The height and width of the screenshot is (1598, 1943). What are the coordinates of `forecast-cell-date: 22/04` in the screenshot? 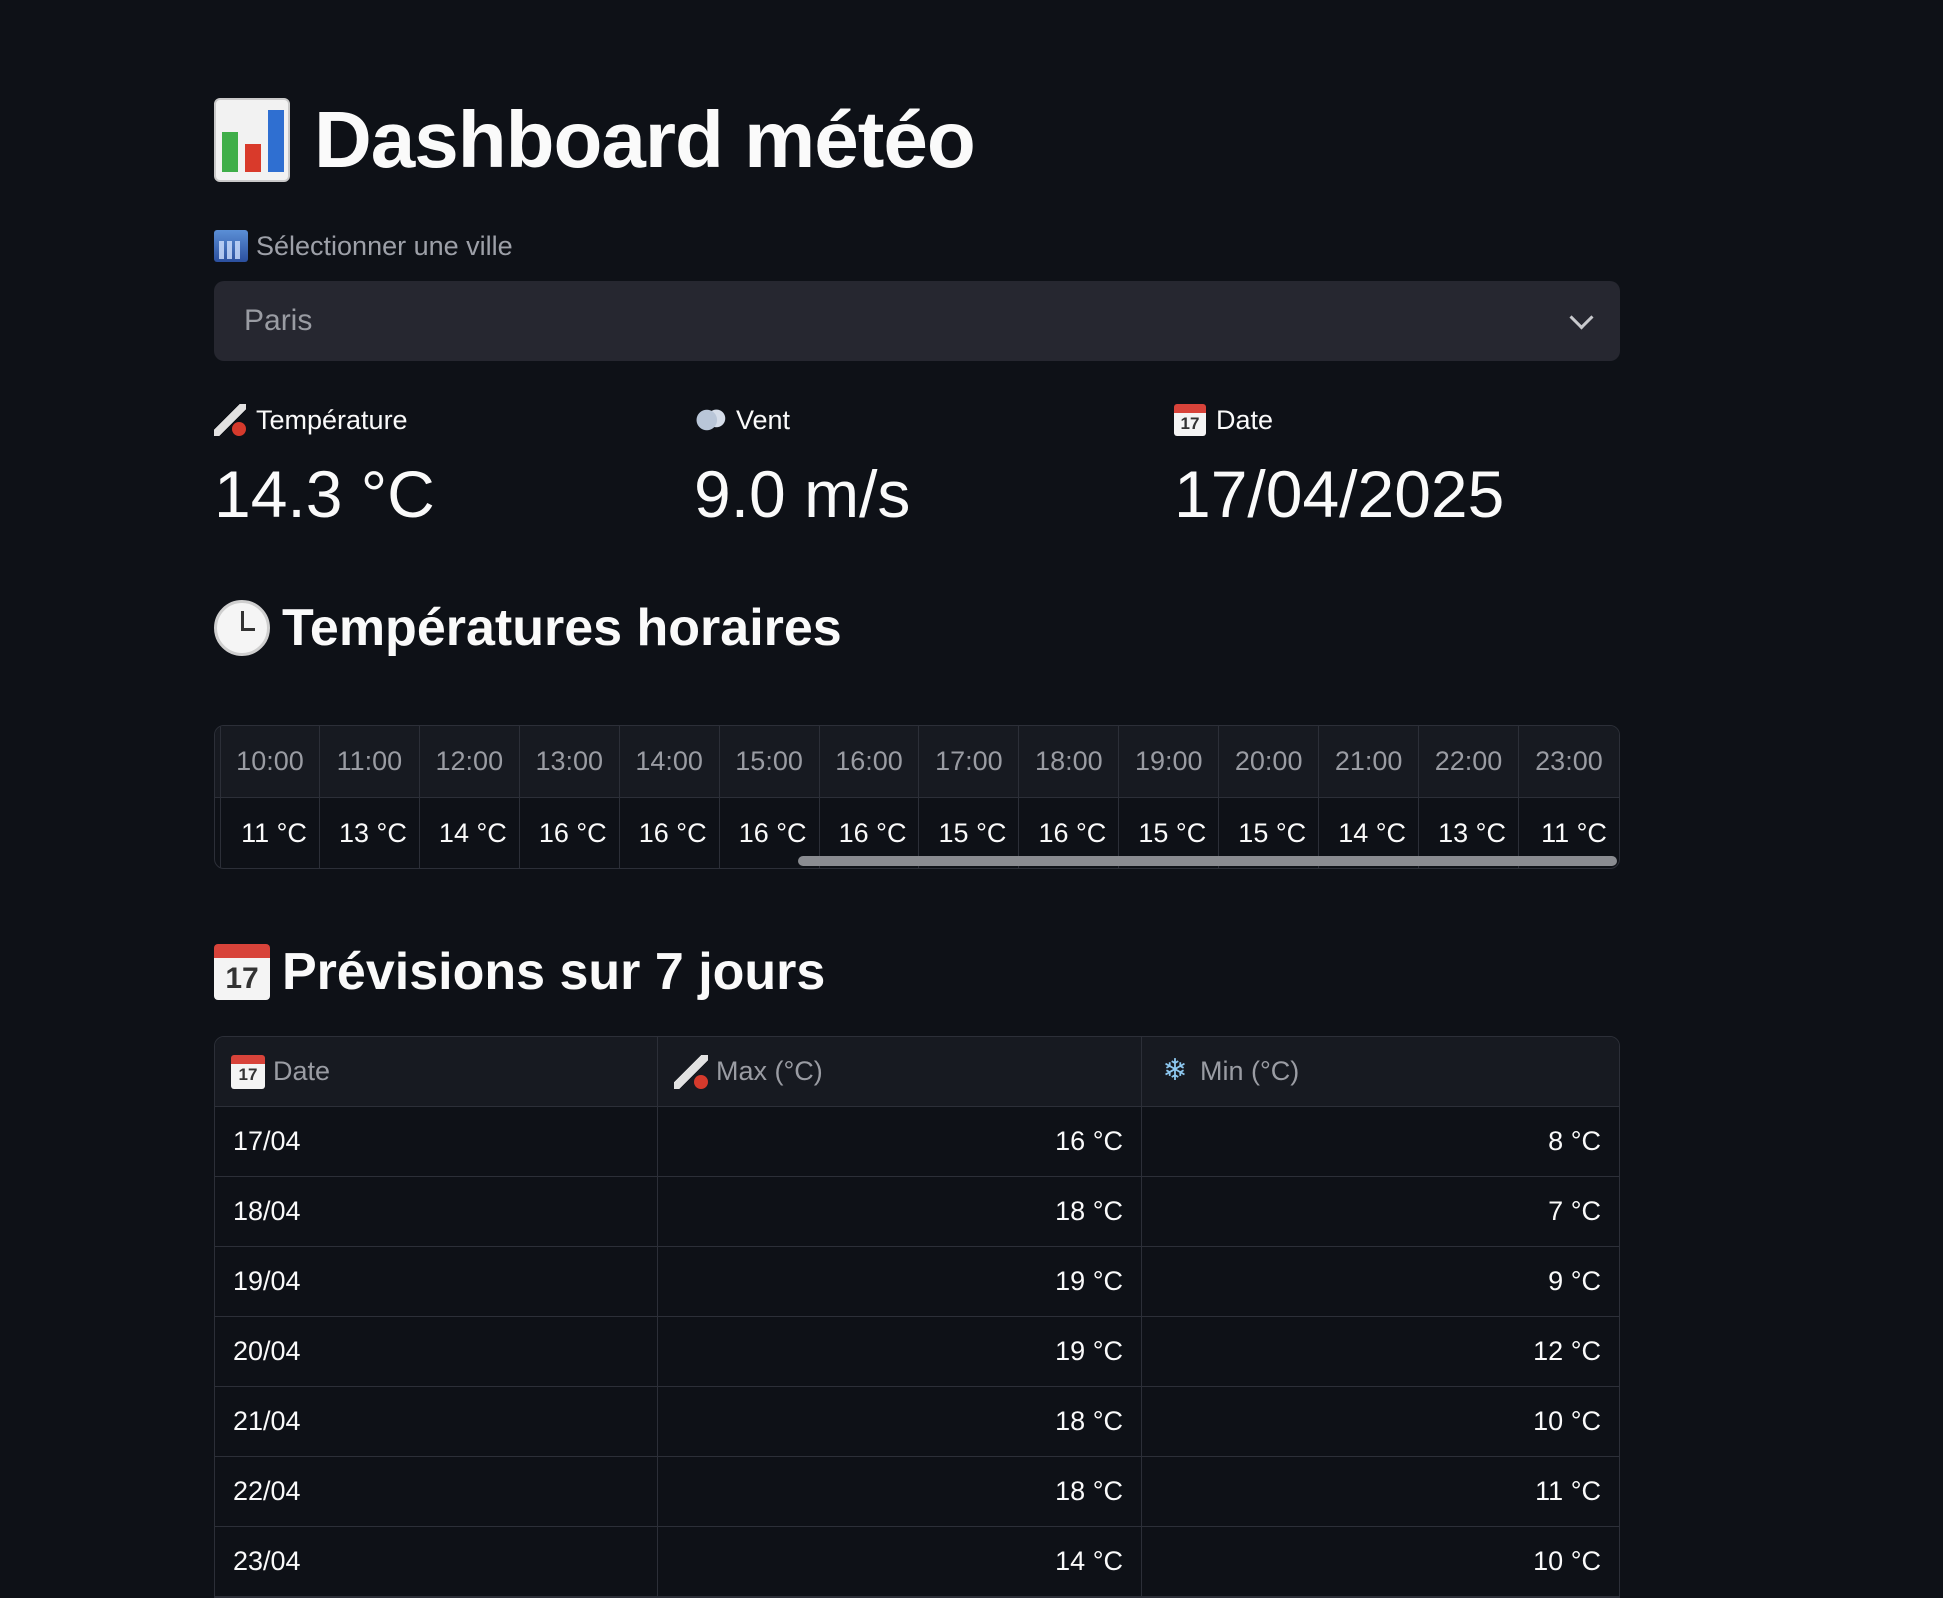 It's located at (436, 1491).